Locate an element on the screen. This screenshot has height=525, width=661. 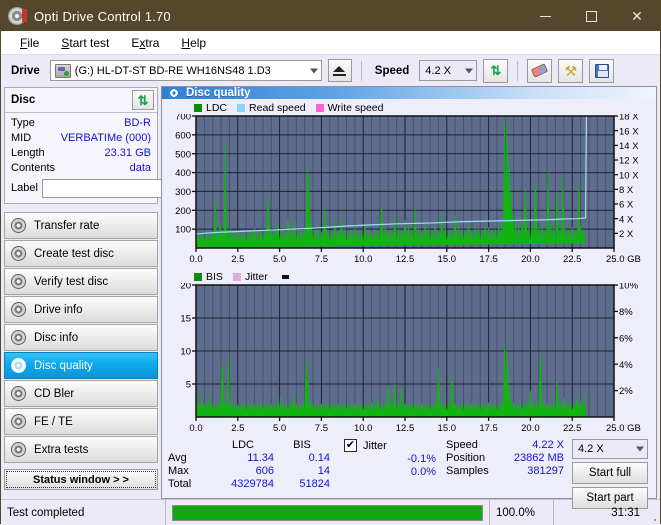
progress-bar is located at coordinates (327, 512).